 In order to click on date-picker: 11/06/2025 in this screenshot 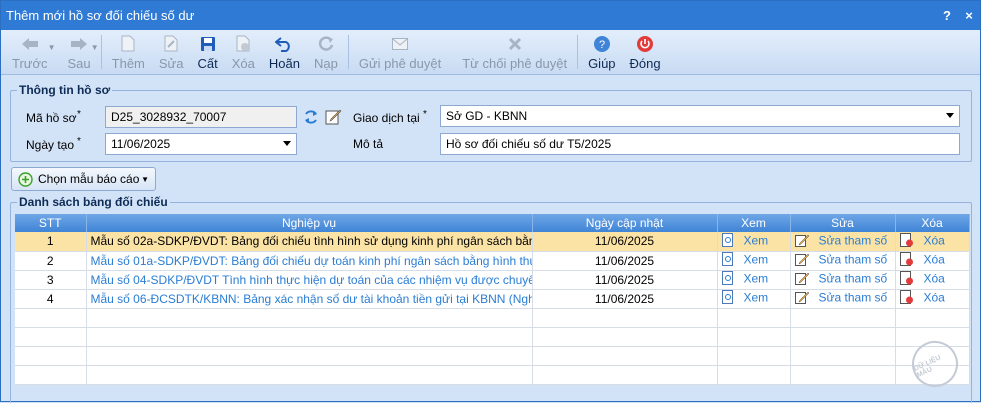, I will do `click(201, 144)`.